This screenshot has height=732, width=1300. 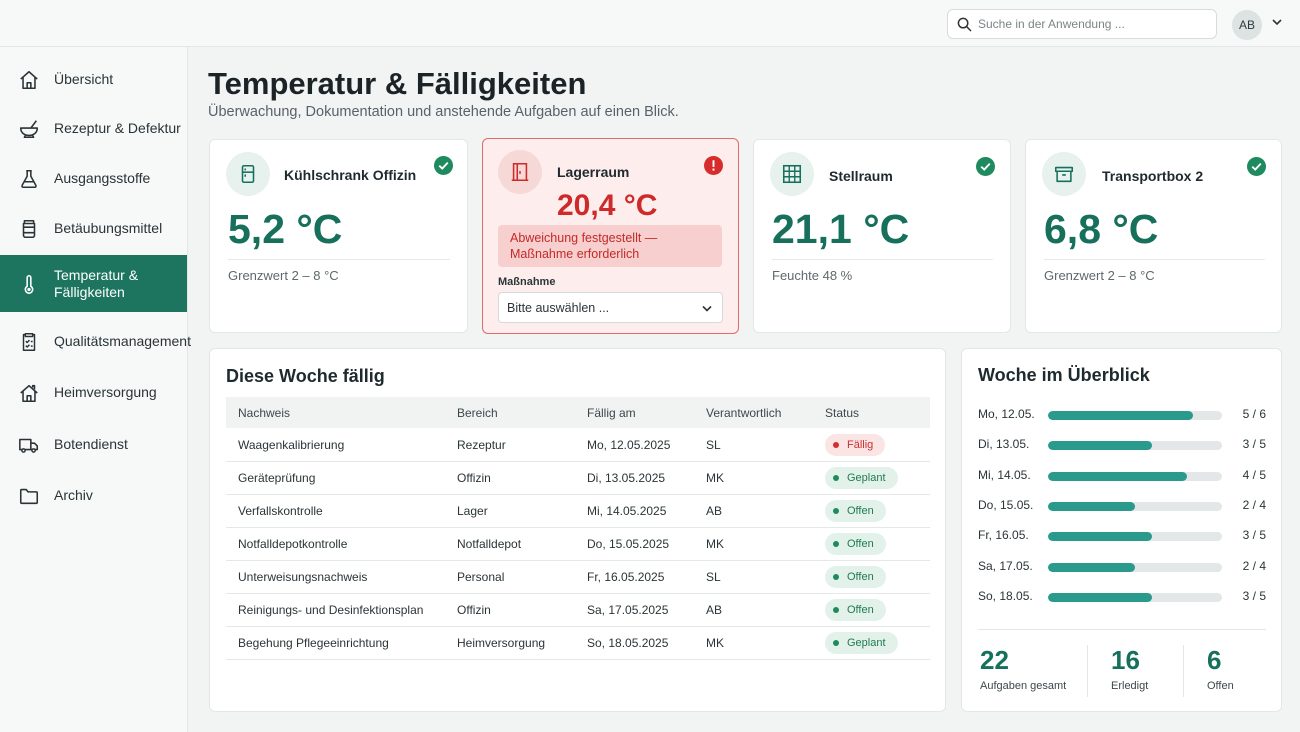 What do you see at coordinates (29, 79) in the screenshot?
I see `home-icon` at bounding box center [29, 79].